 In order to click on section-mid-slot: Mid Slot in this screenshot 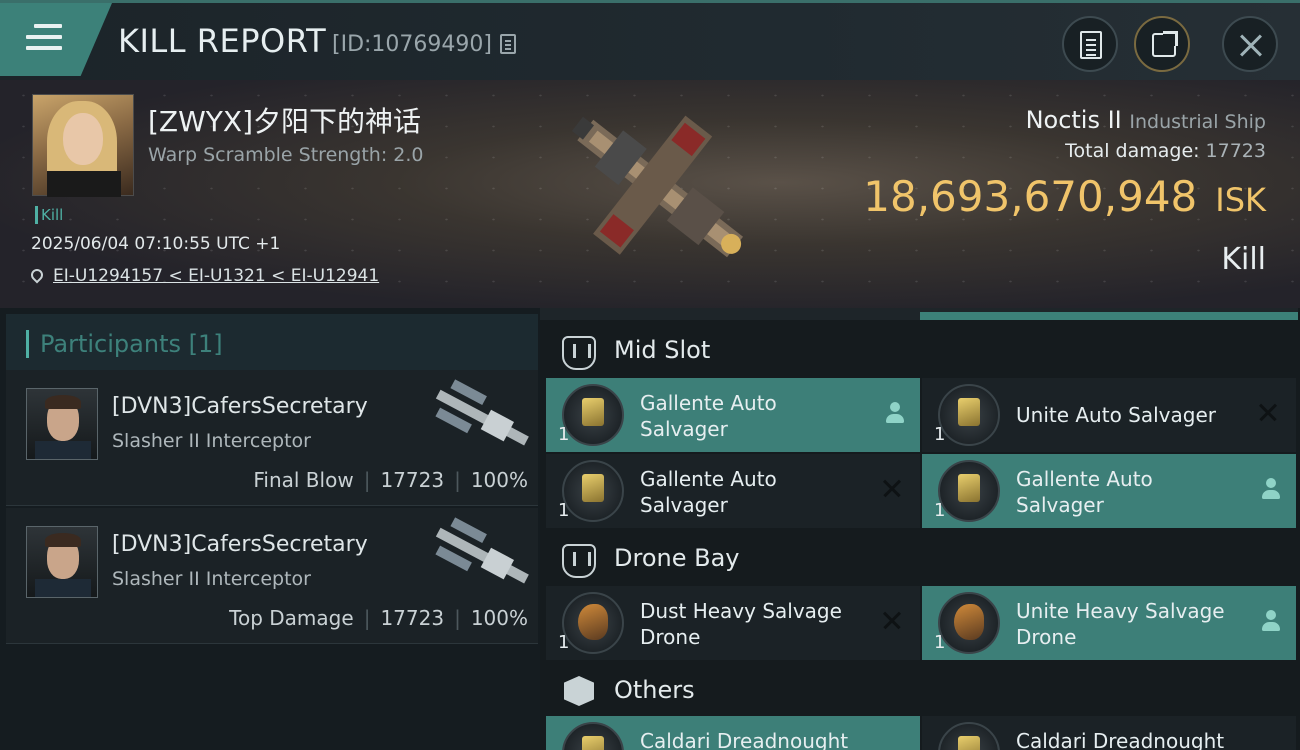, I will do `click(922, 351)`.